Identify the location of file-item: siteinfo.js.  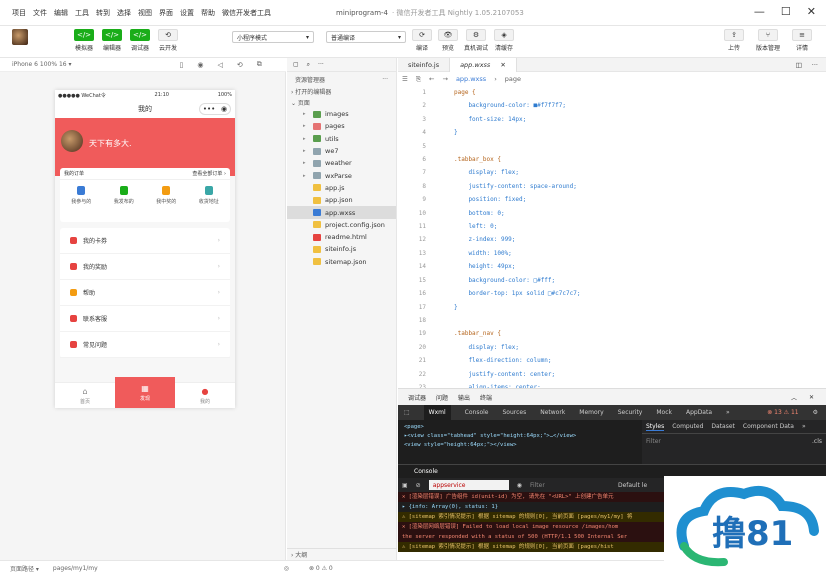
(341, 249).